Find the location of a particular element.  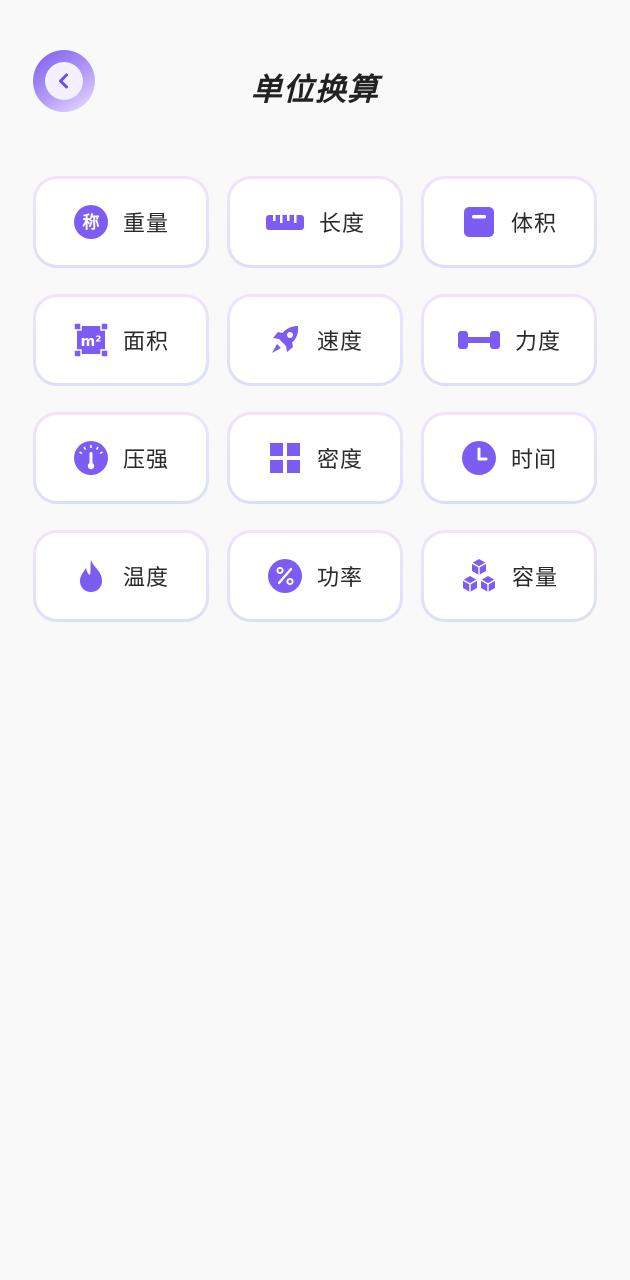

unit-label-density: 密度 is located at coordinates (339, 460).